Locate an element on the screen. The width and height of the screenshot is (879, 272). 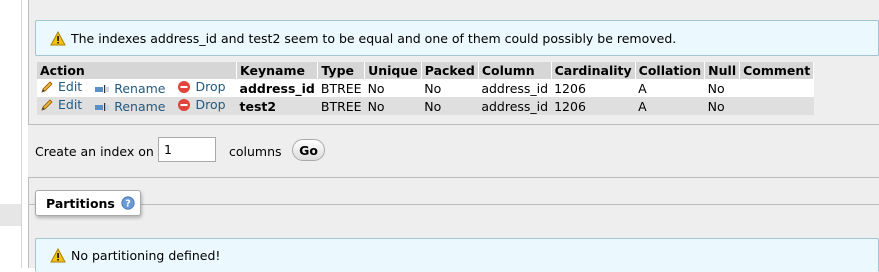
header-column: Column is located at coordinates (515, 70).